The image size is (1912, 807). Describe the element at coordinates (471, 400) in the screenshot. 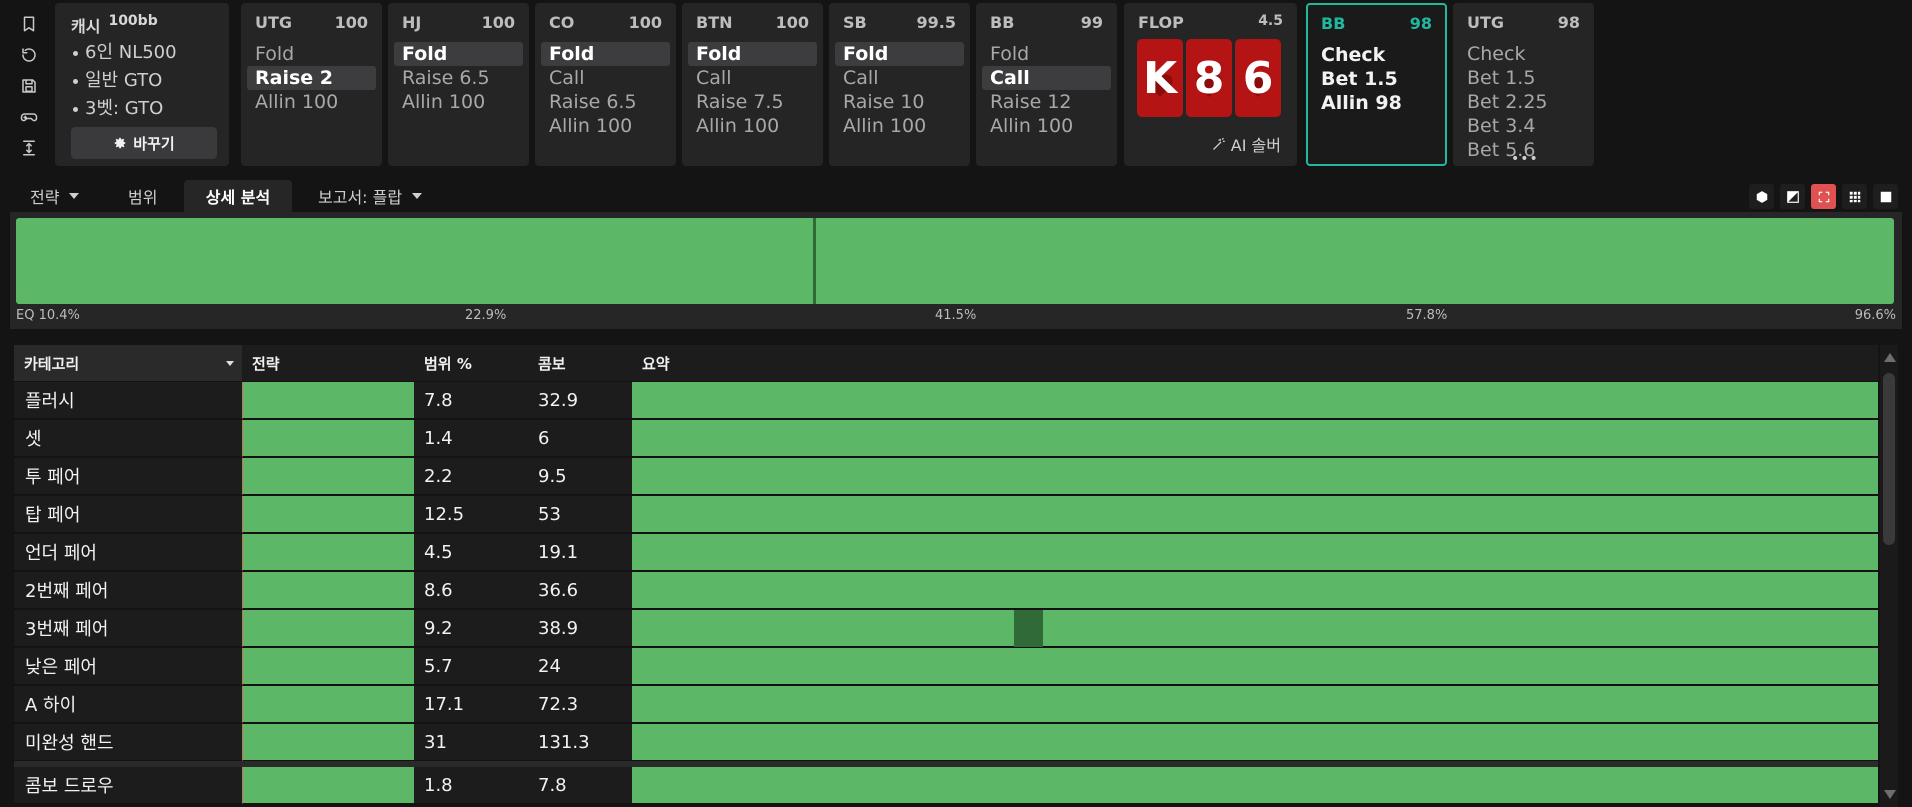

I see `row-range: 7.8` at that location.